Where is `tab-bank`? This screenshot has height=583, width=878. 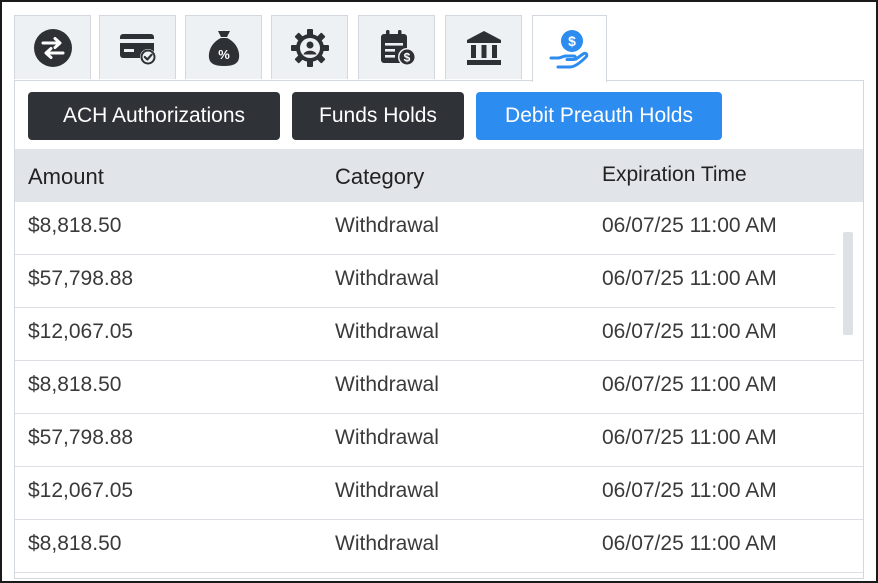 tab-bank is located at coordinates (483, 47).